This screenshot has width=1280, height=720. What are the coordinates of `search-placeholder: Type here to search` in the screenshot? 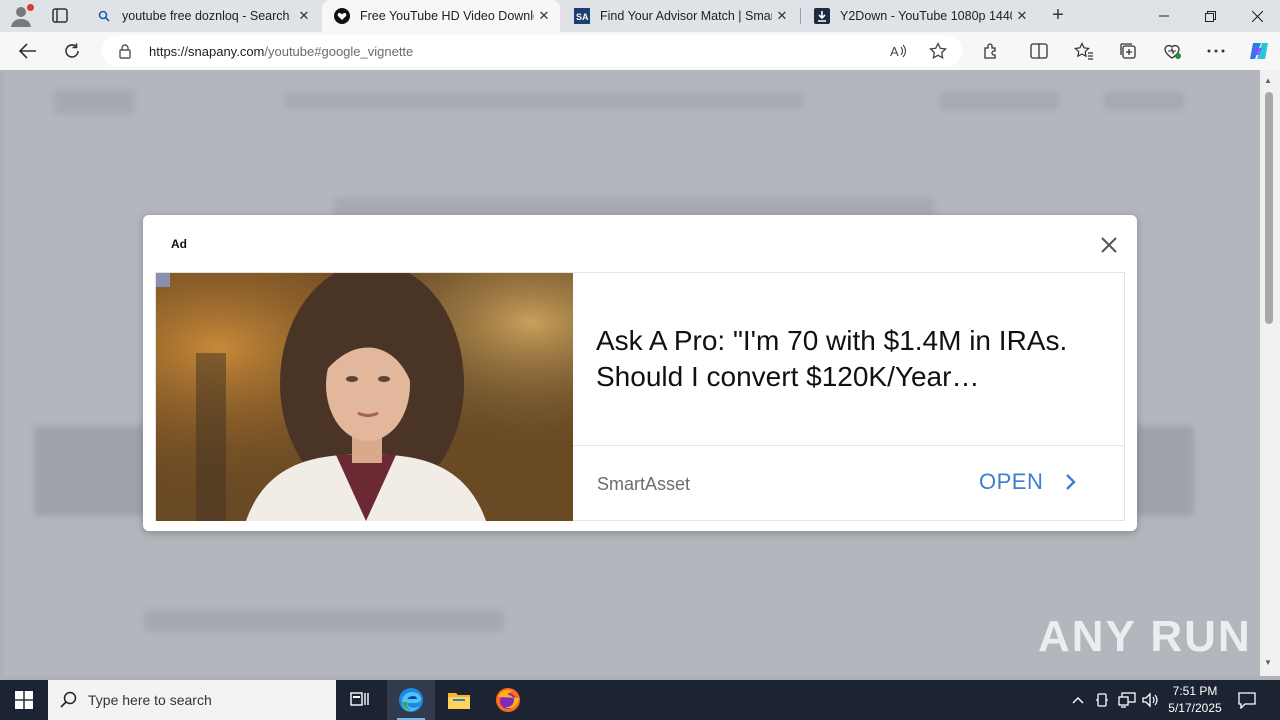 It's located at (150, 700).